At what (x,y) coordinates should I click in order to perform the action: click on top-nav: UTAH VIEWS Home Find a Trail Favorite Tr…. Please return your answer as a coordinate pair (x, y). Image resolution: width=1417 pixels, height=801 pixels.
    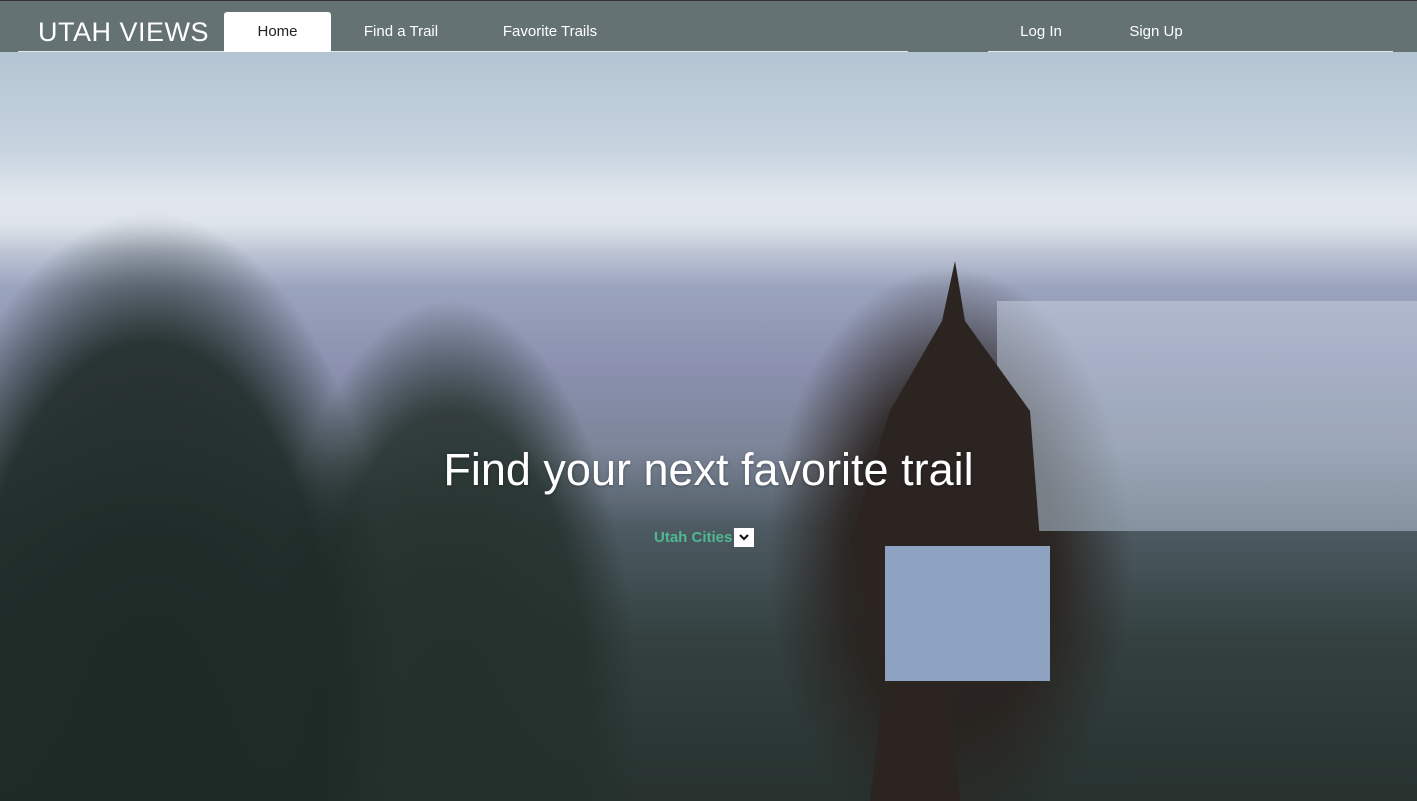
    Looking at the image, I should click on (708, 26).